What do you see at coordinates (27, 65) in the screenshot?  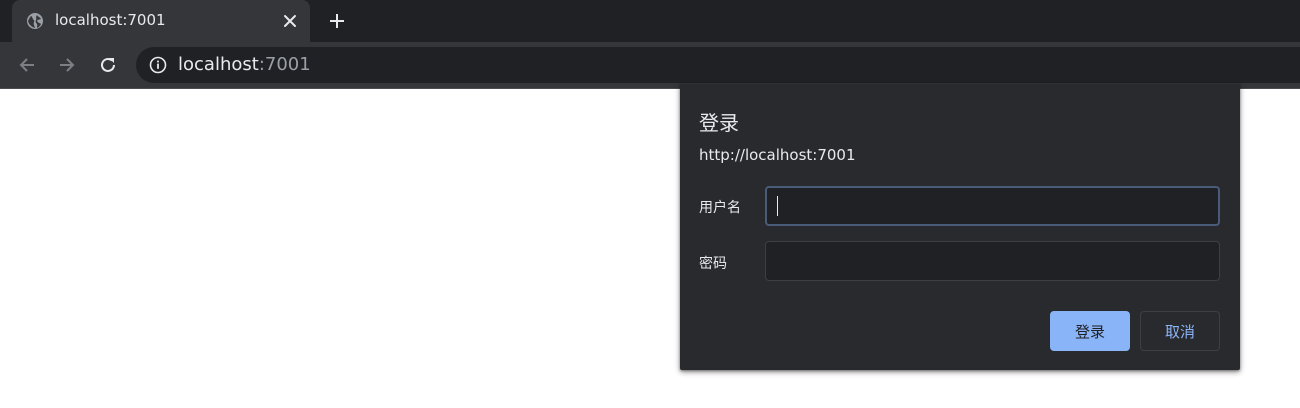 I see `arrow-left-icon` at bounding box center [27, 65].